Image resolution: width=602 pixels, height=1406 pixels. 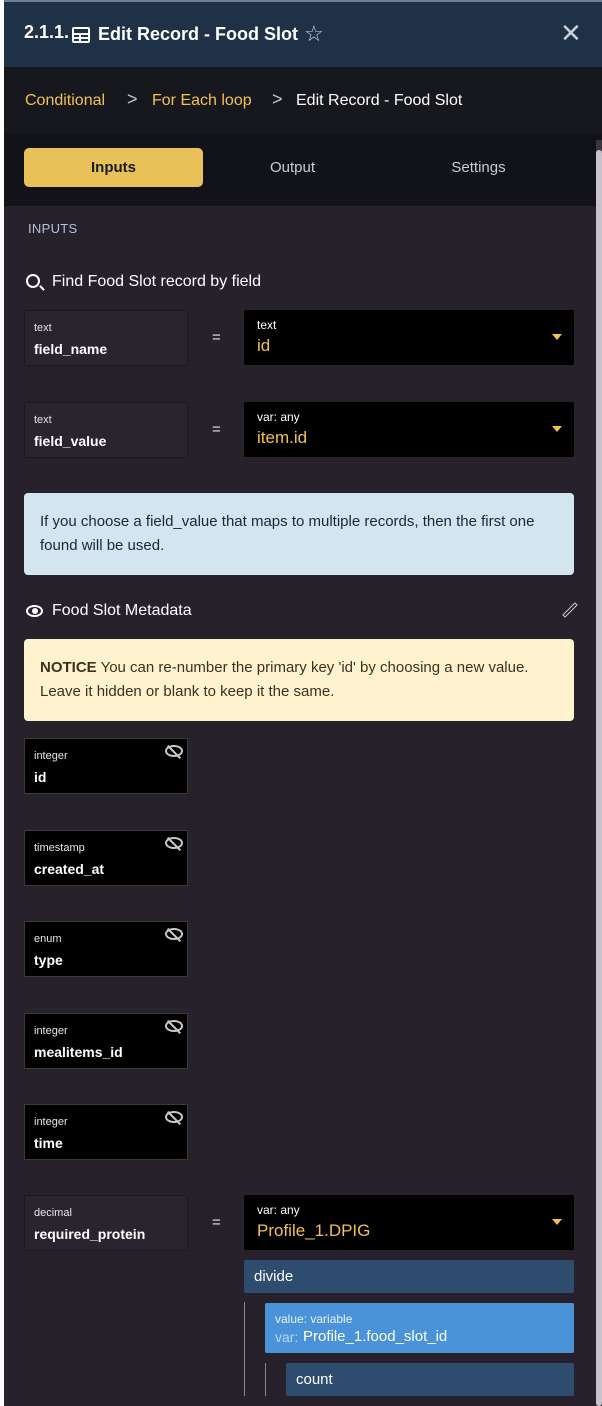 I want to click on argument-value: Profile_1.food_slot_id, so click(x=375, y=1336).